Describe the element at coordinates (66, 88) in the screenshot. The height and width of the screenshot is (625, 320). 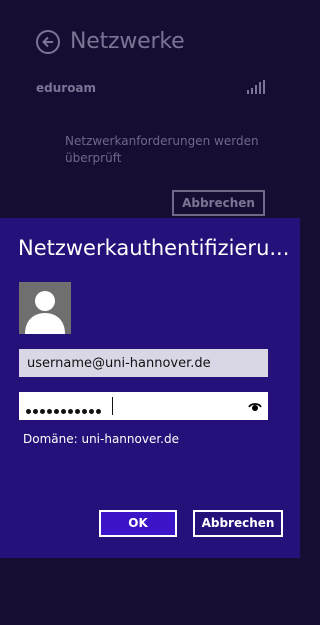
I see `network-name: eduroam` at that location.